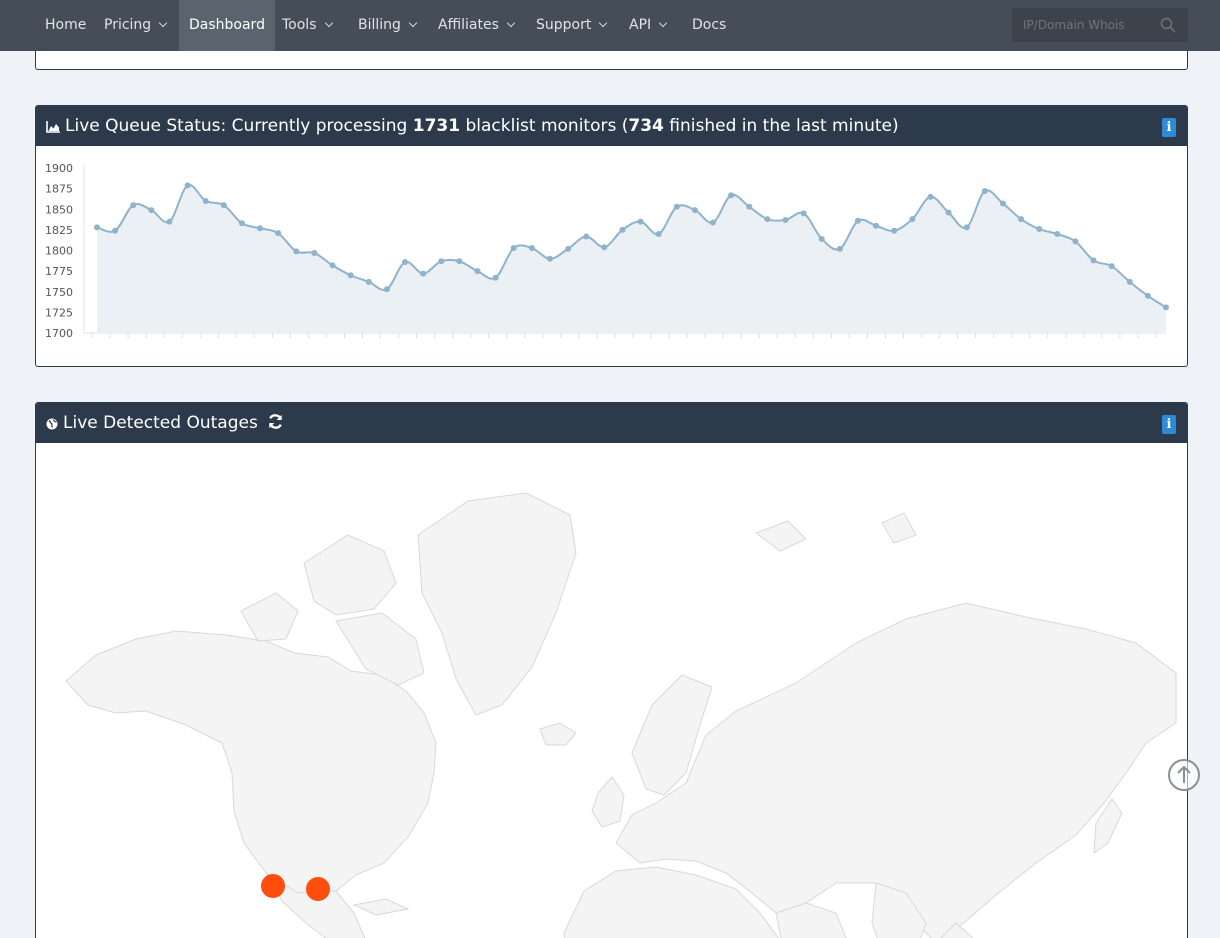  I want to click on y-tick-label: 1775, so click(59, 271).